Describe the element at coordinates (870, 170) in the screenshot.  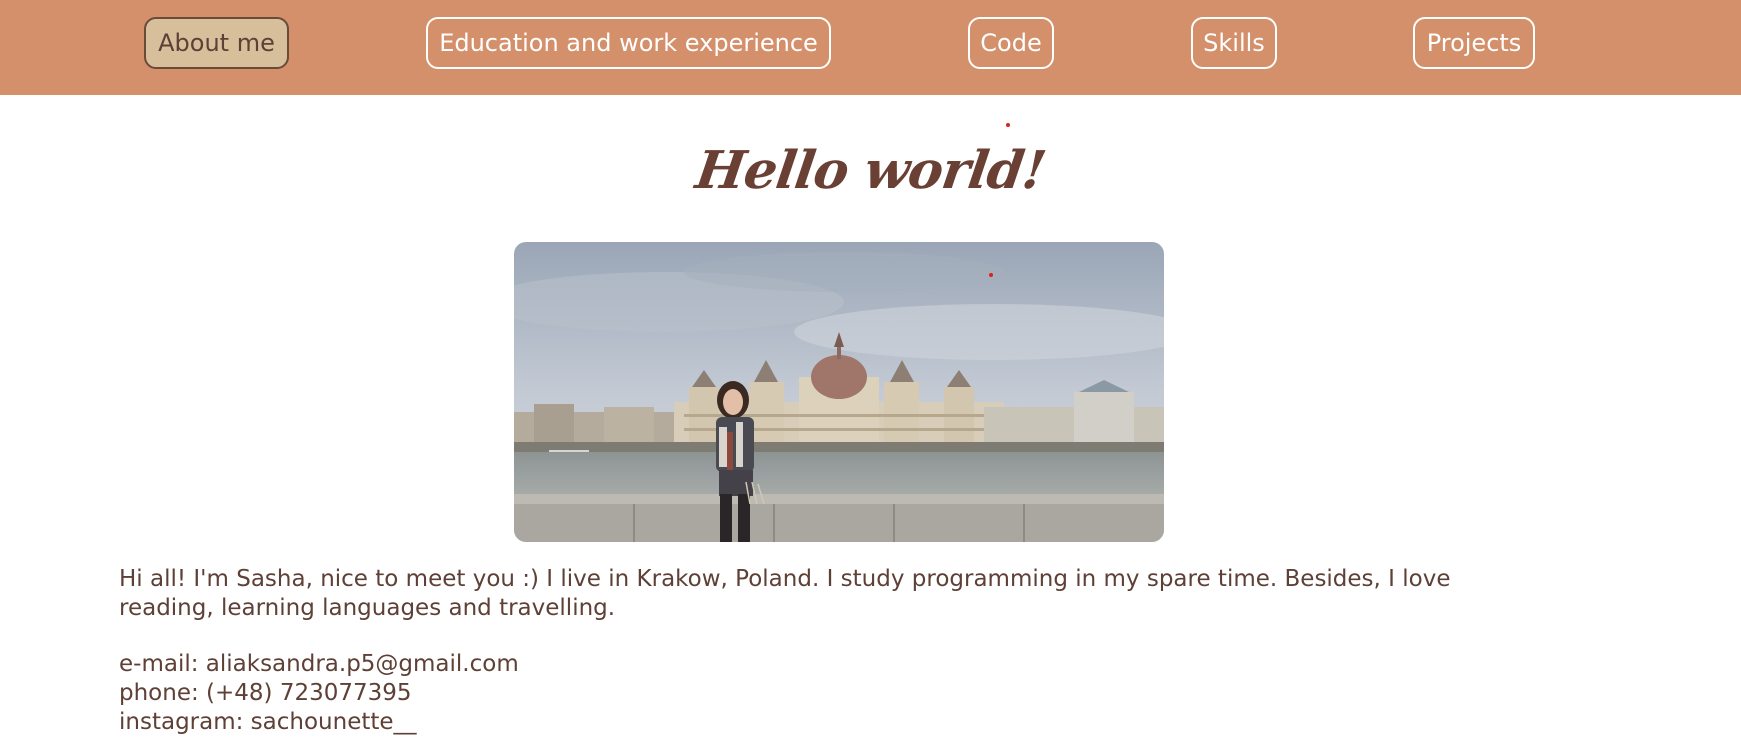
I see `page-title: Hello world!` at that location.